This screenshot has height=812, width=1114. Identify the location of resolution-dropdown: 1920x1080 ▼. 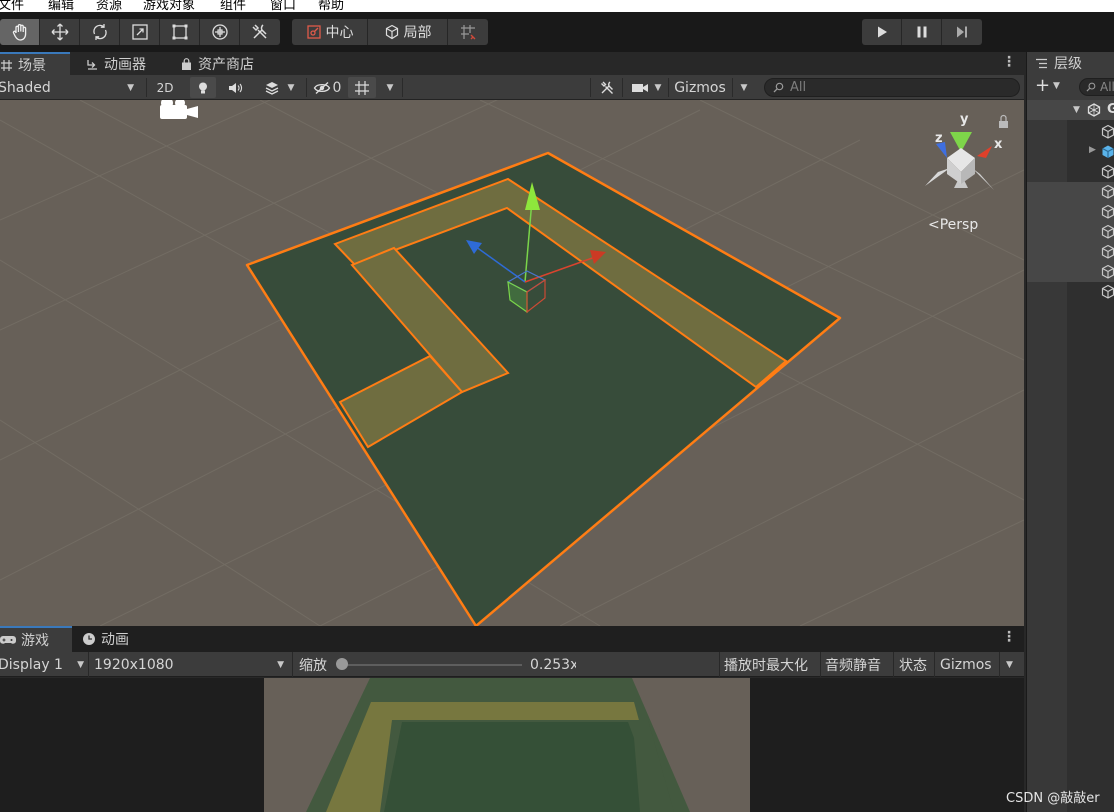
(191, 664).